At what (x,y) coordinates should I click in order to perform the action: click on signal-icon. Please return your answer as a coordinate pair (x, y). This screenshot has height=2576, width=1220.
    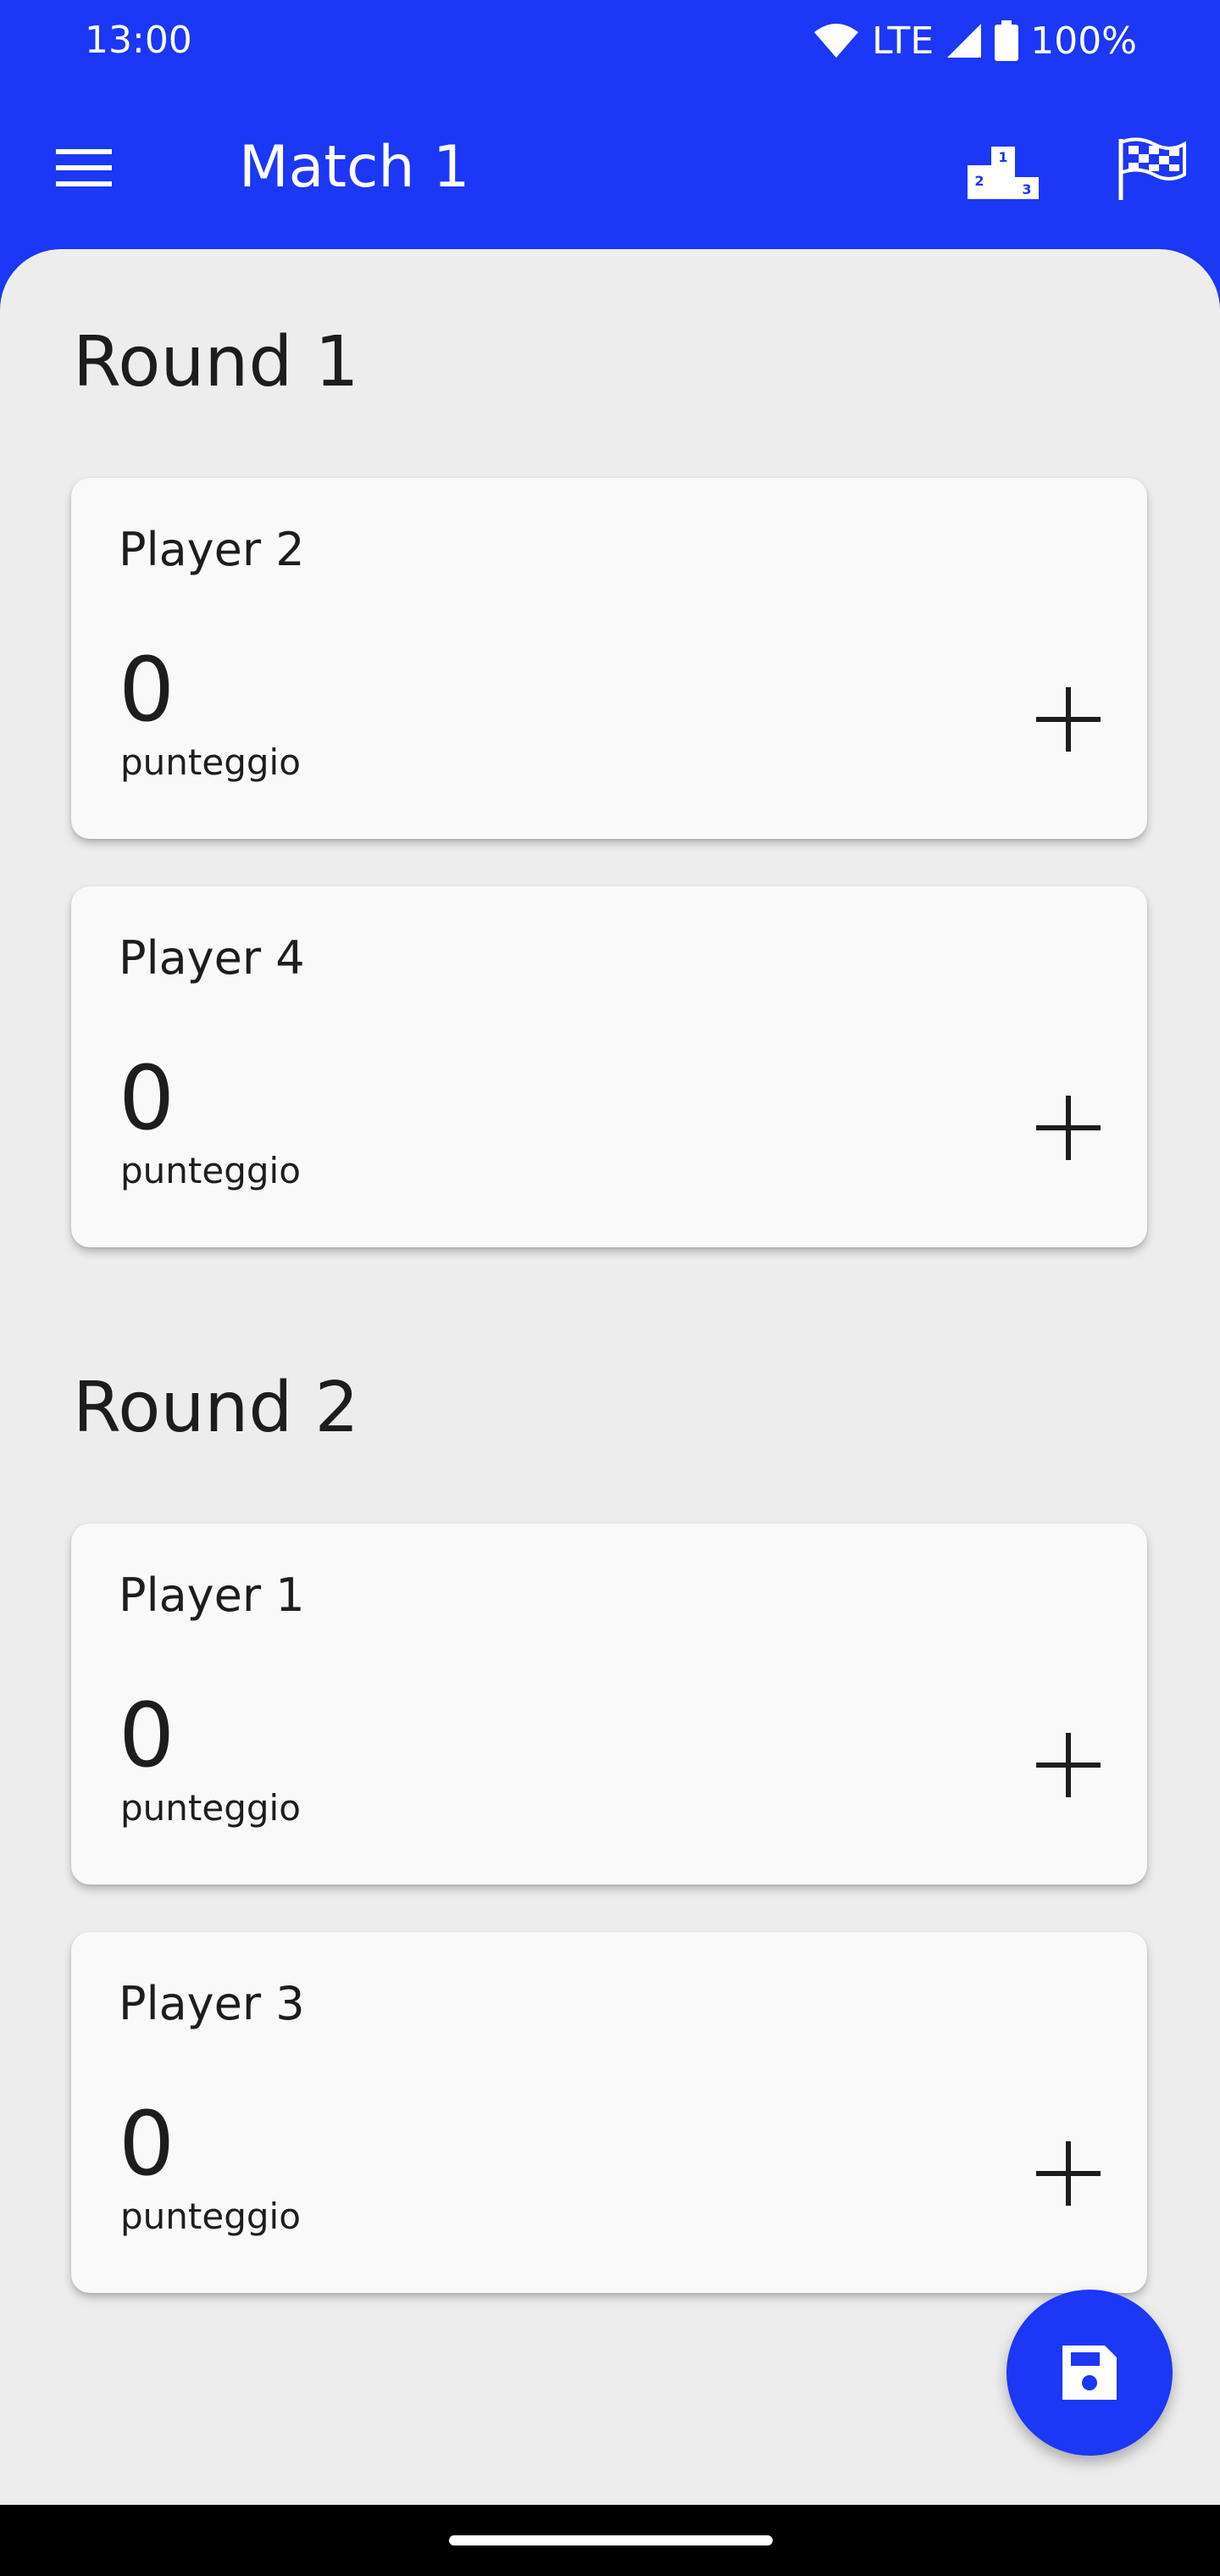
    Looking at the image, I should click on (964, 41).